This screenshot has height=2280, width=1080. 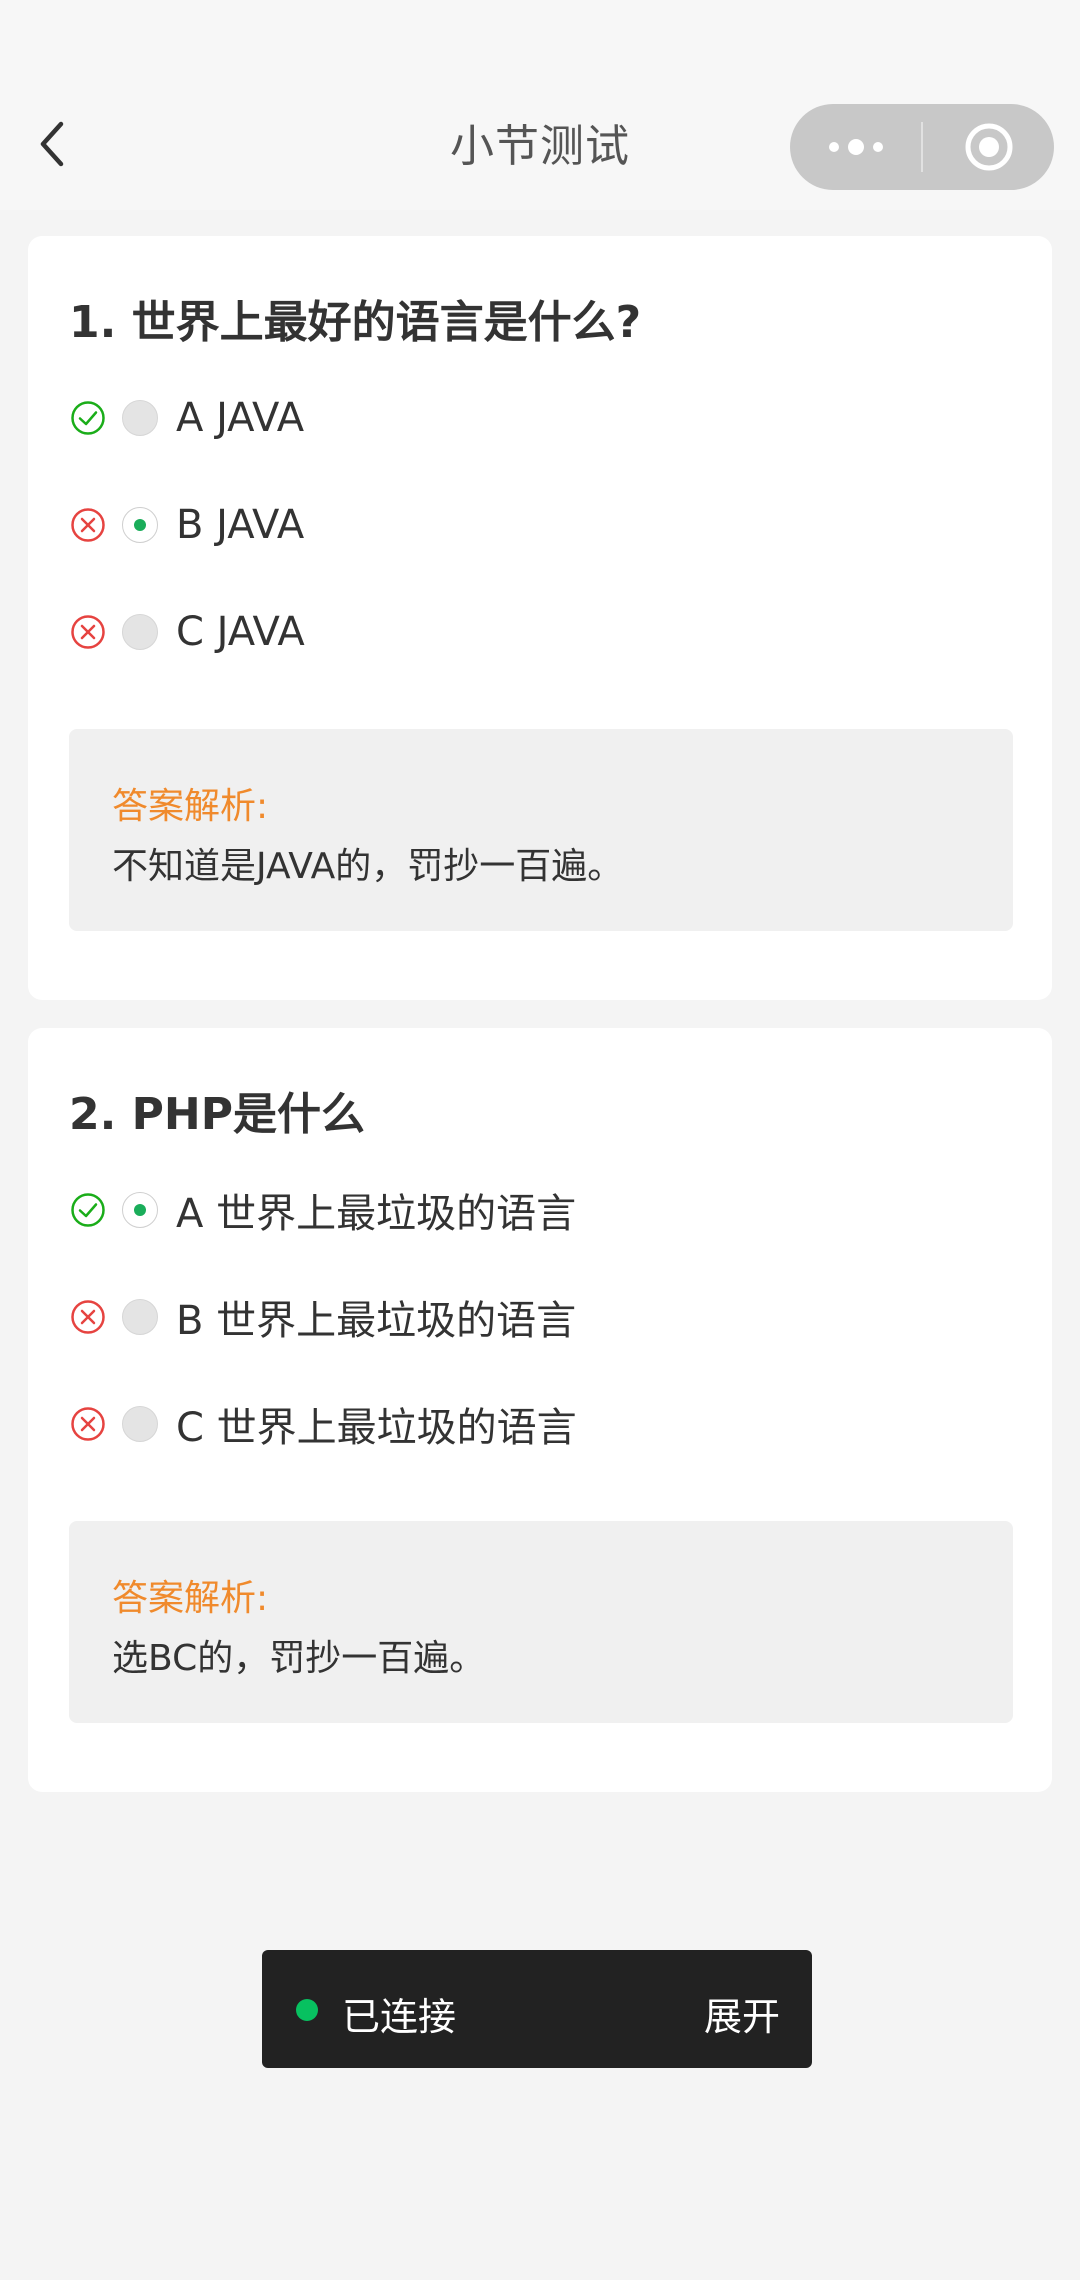 What do you see at coordinates (240, 525) in the screenshot?
I see `option-label: B JAVA` at bounding box center [240, 525].